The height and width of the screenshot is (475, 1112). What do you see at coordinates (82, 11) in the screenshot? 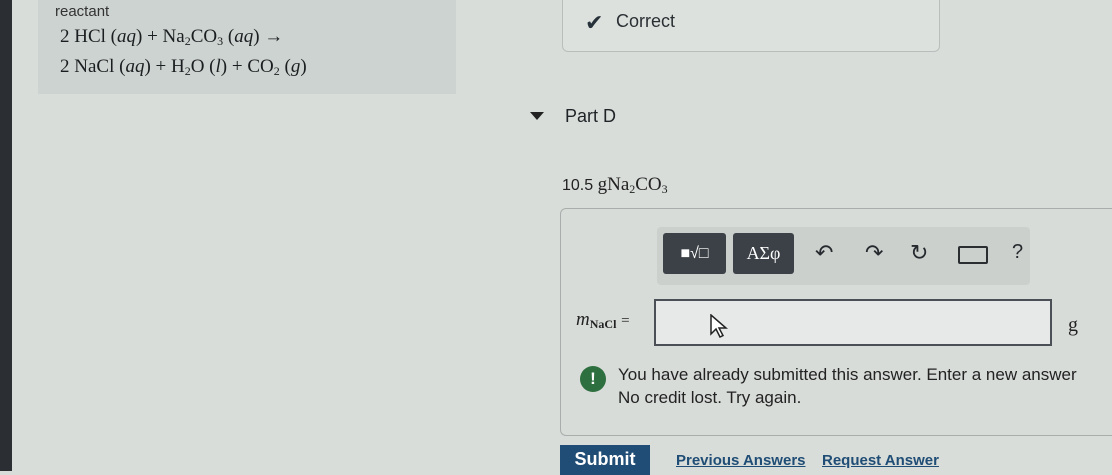
I see `reactant-label: reactant` at bounding box center [82, 11].